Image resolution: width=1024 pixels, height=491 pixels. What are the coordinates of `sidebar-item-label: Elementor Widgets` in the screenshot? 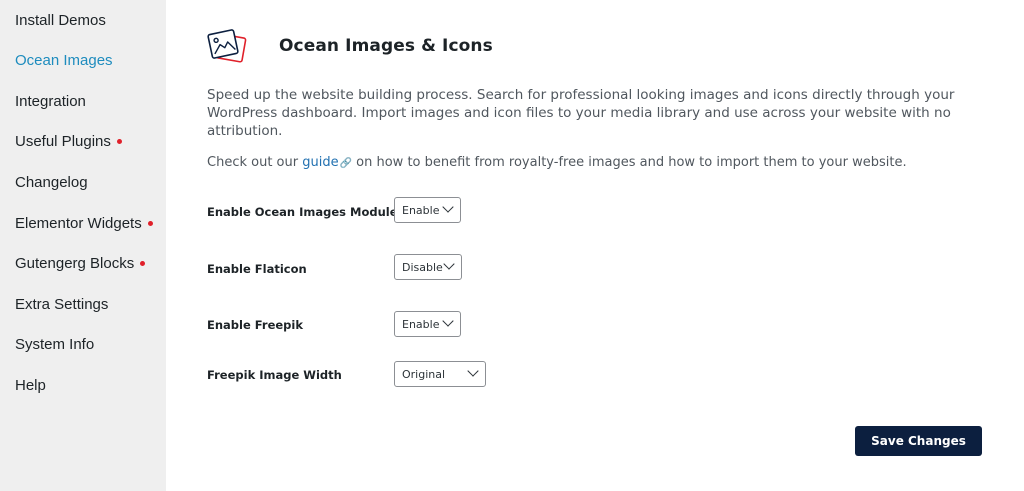 It's located at (78, 223).